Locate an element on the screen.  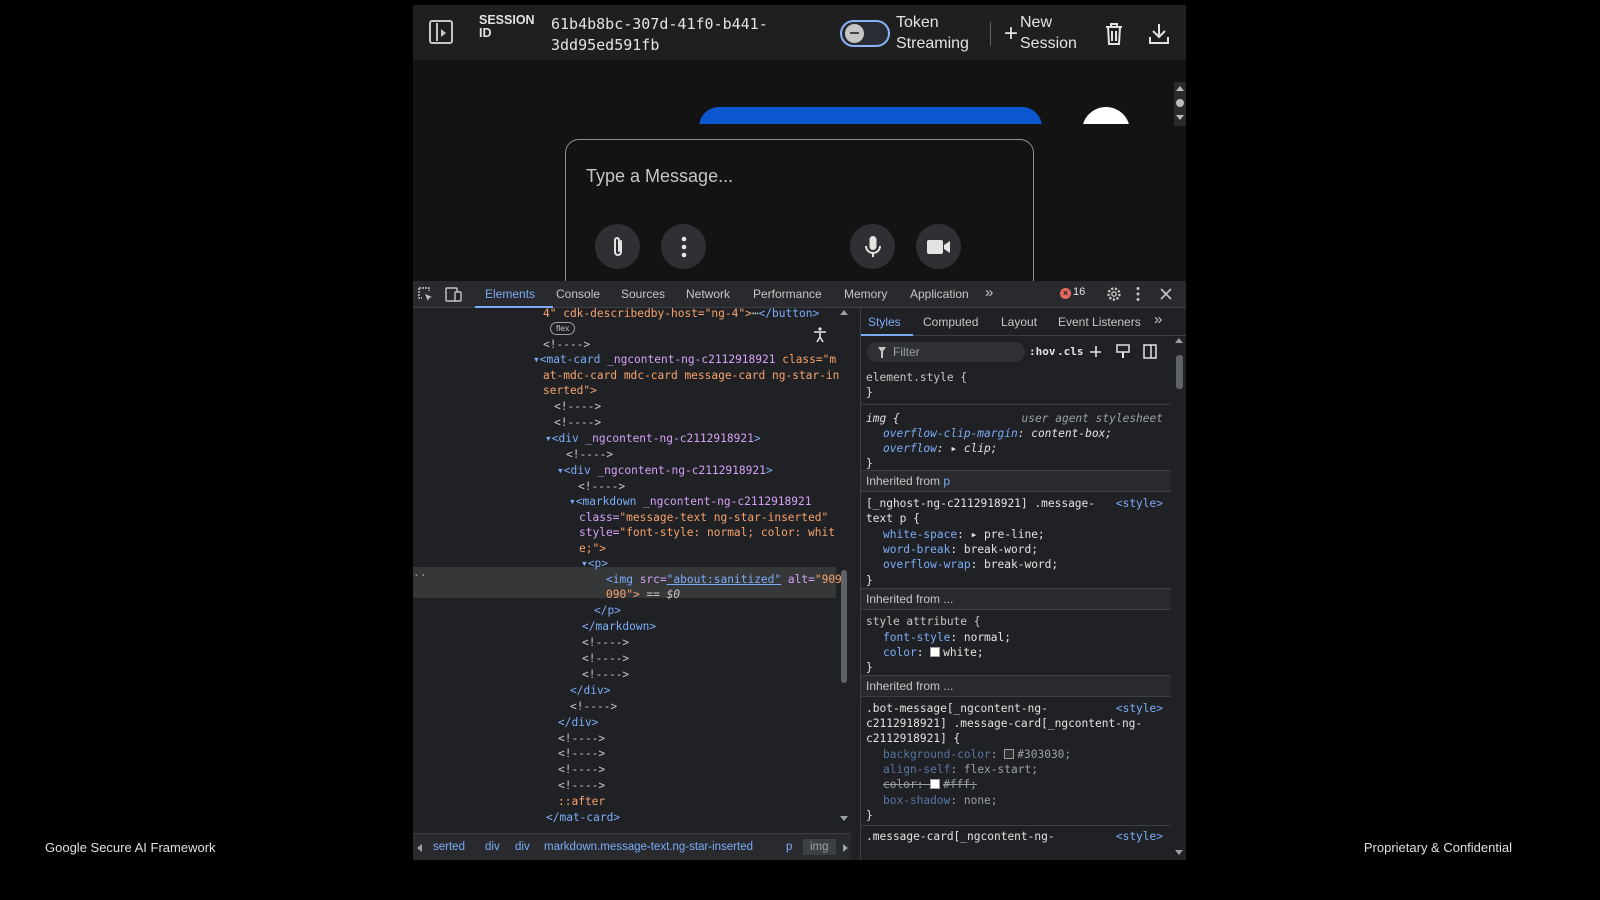
styles-scrollbar is located at coordinates (1179, 598).